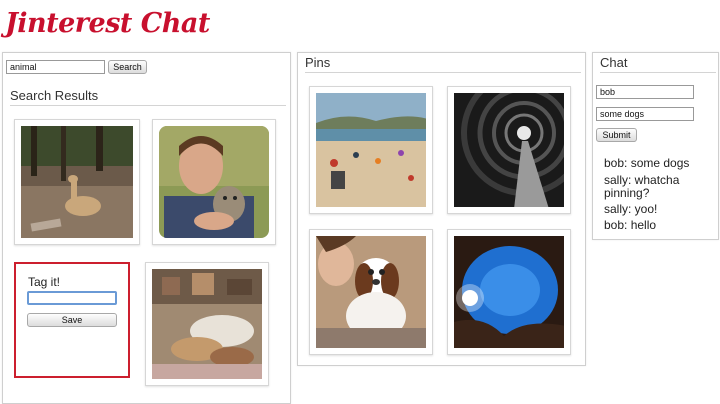 This screenshot has height=404, width=720. I want to click on result-man-kitten-photo, so click(214, 182).